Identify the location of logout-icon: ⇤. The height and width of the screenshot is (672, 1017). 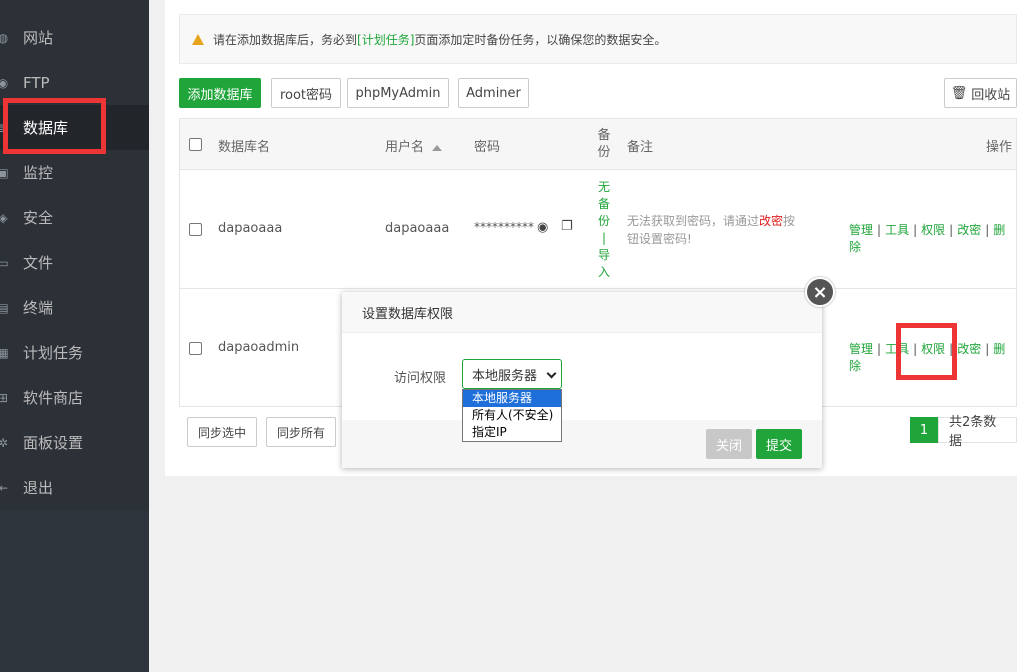
(4, 487).